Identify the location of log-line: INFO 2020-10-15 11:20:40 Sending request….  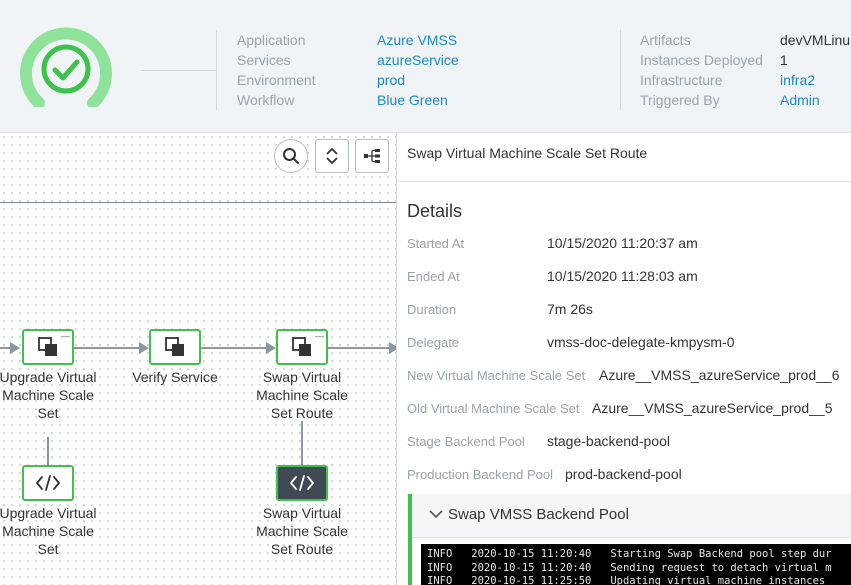
(629, 567).